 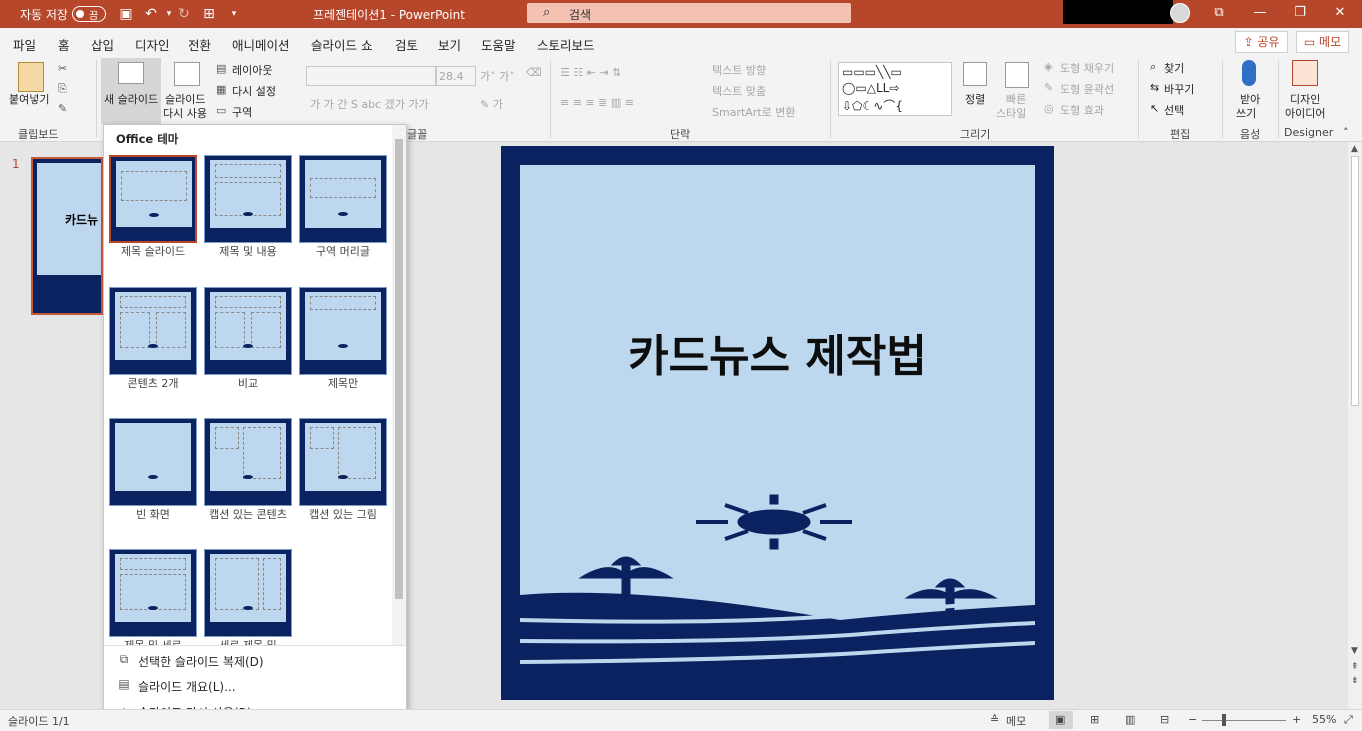 I want to click on undo-icon: ↶, so click(x=151, y=14).